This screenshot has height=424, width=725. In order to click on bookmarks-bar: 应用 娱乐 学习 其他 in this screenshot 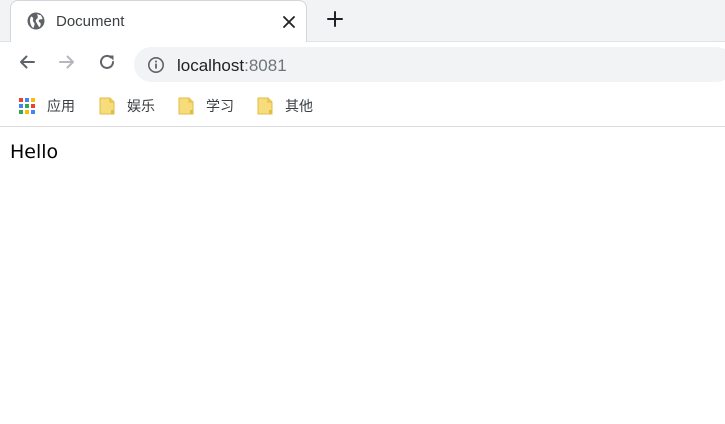, I will do `click(362, 107)`.